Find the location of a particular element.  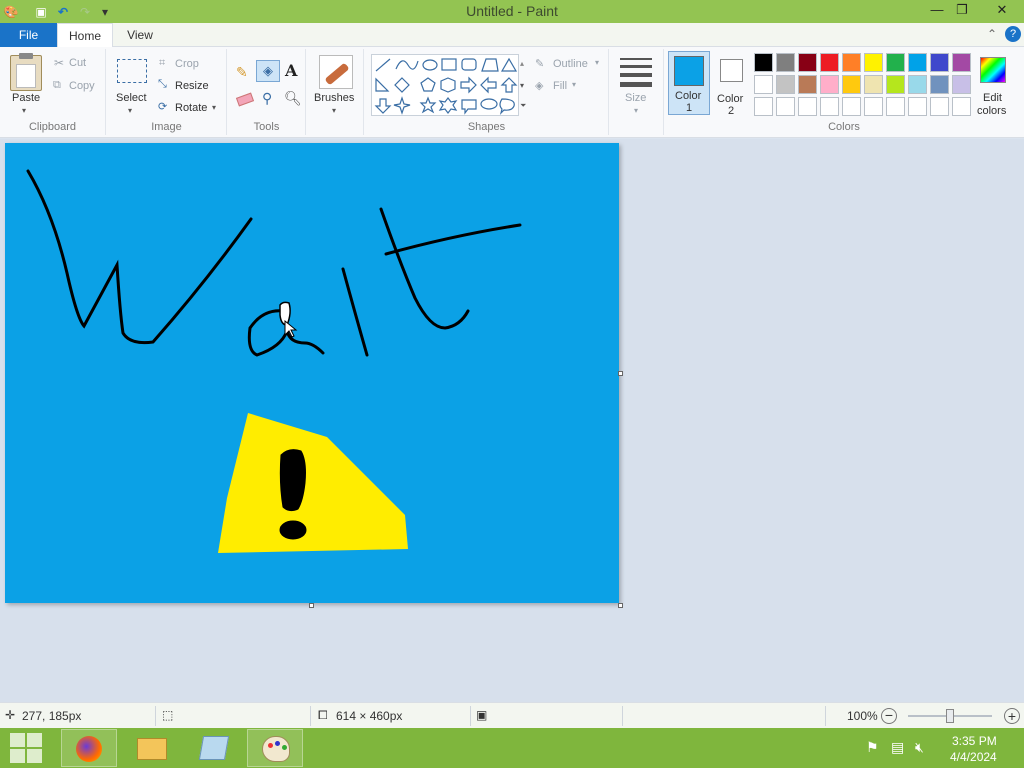

outline-dropdown-icon: ▾ is located at coordinates (597, 62).